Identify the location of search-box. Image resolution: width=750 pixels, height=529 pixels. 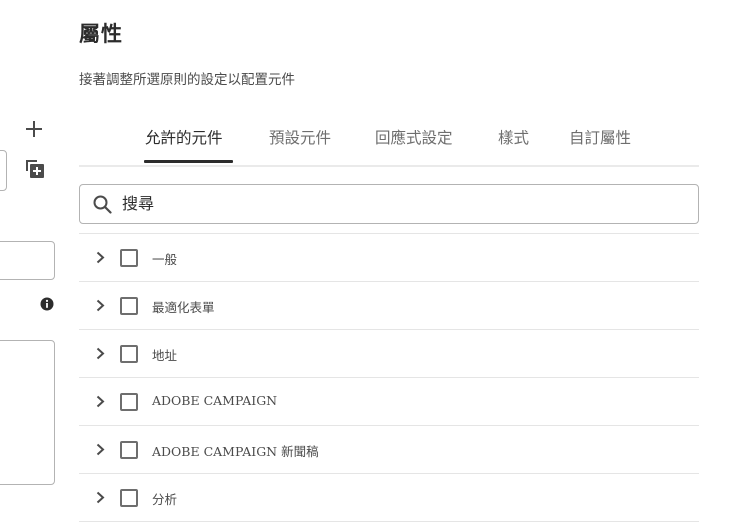
(389, 204).